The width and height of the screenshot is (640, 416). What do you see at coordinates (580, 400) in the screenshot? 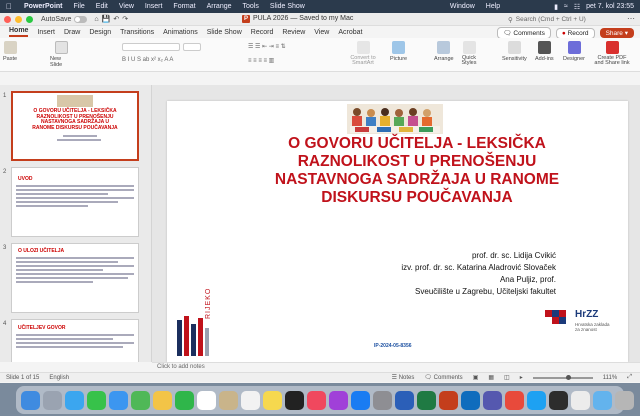
I see `preview-icon` at bounding box center [580, 400].